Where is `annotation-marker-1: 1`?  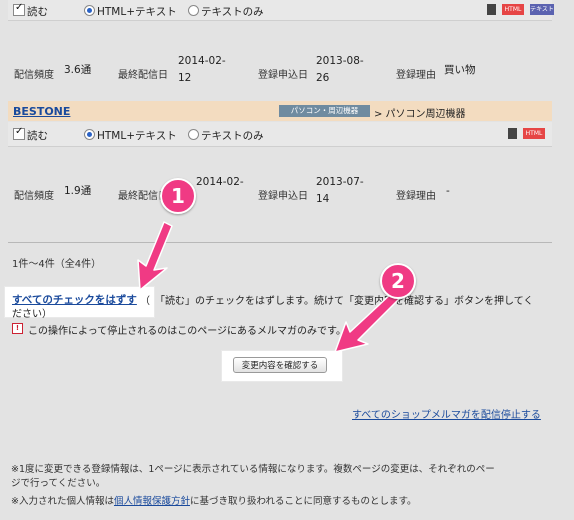 annotation-marker-1: 1 is located at coordinates (178, 196).